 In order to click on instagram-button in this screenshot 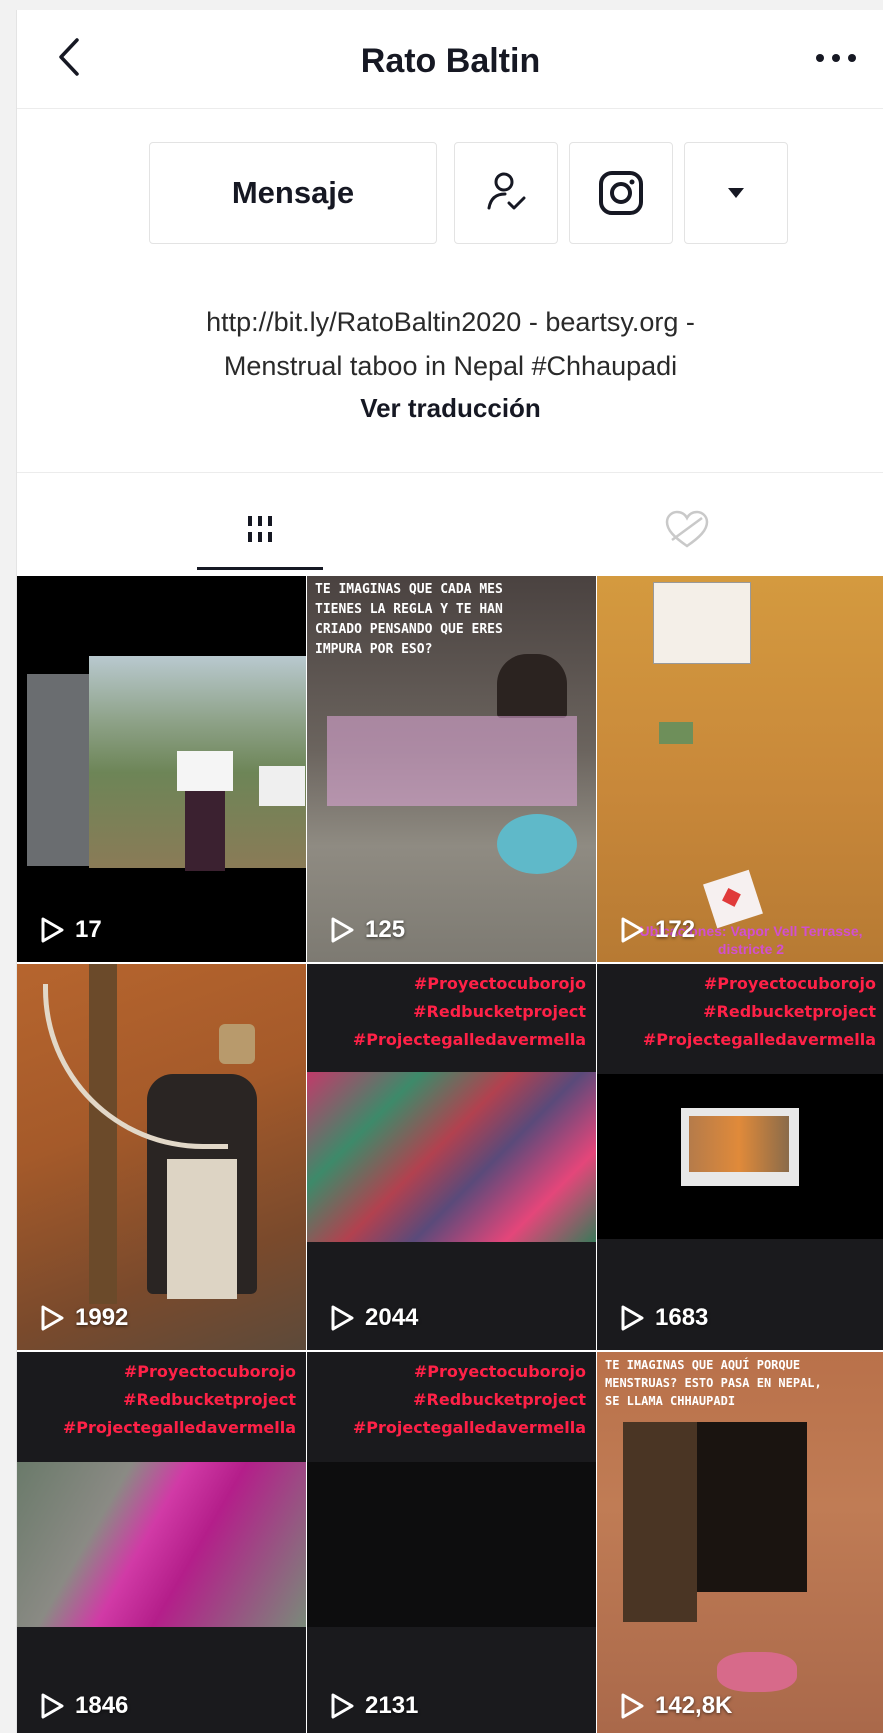, I will do `click(621, 193)`.